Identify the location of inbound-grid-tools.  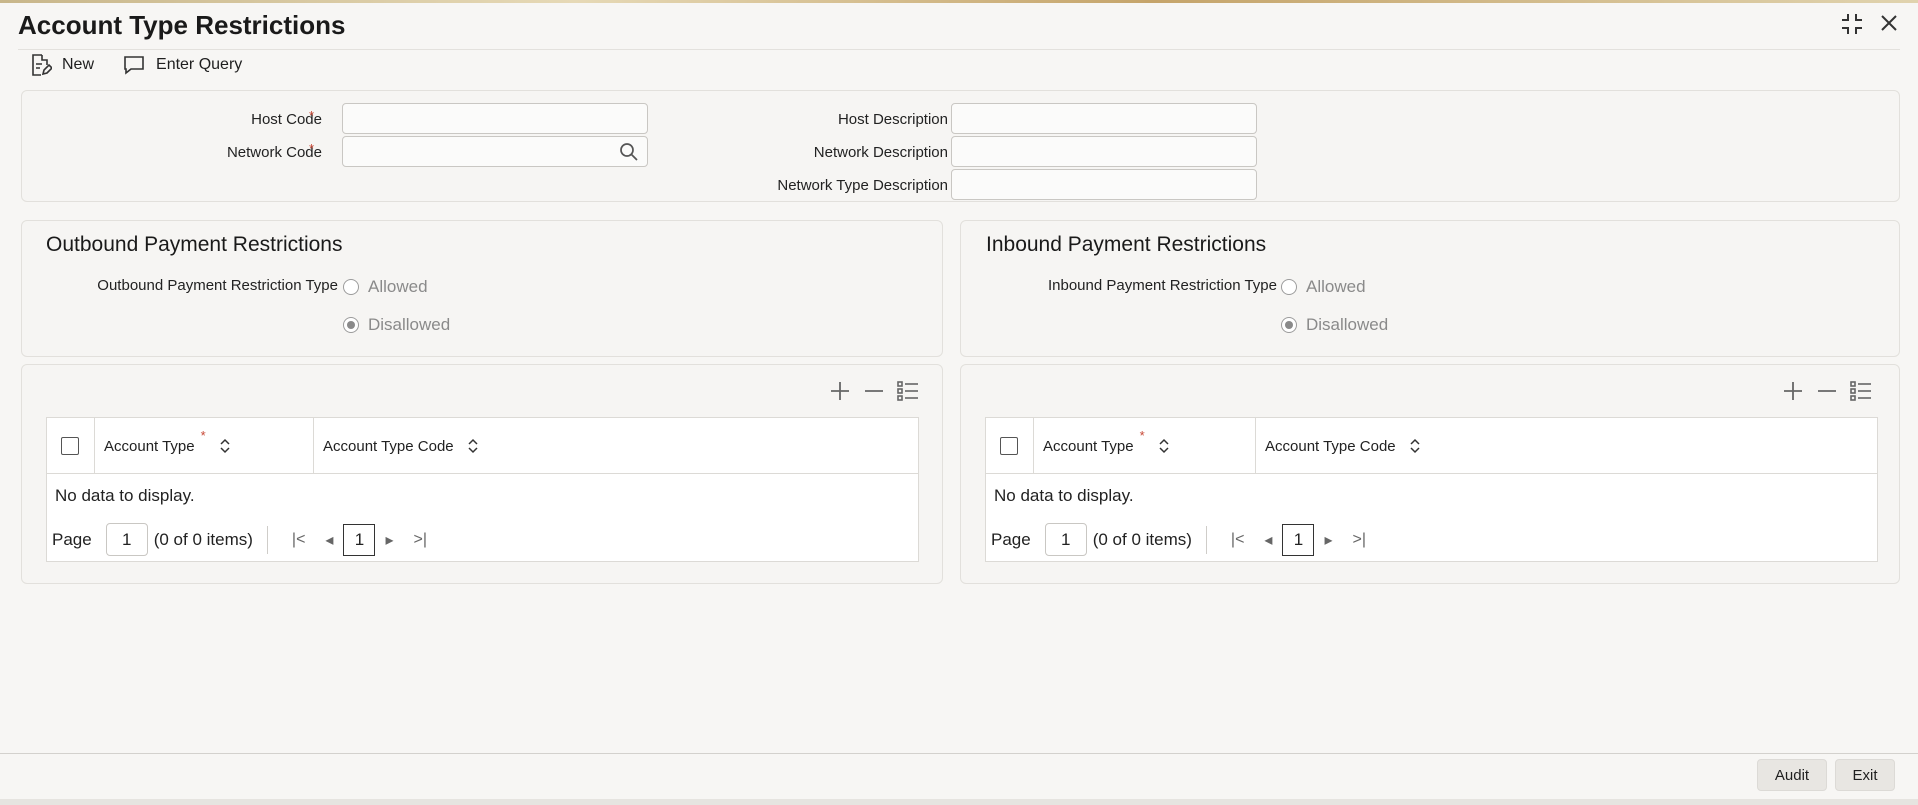
(1827, 391).